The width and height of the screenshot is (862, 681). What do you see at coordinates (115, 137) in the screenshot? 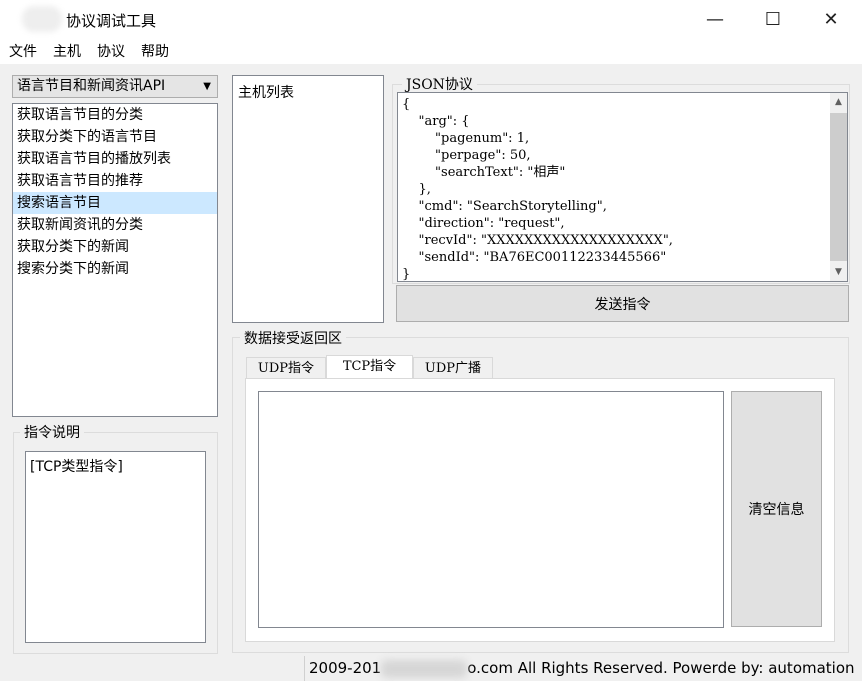
I see `list-item: 获取分类下的语言节目` at bounding box center [115, 137].